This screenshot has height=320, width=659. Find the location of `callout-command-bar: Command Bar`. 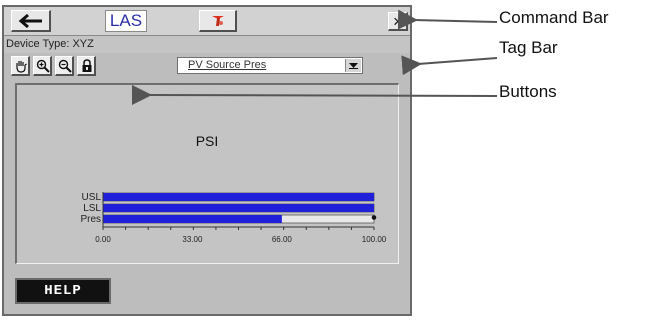

callout-command-bar: Command Bar is located at coordinates (554, 17).